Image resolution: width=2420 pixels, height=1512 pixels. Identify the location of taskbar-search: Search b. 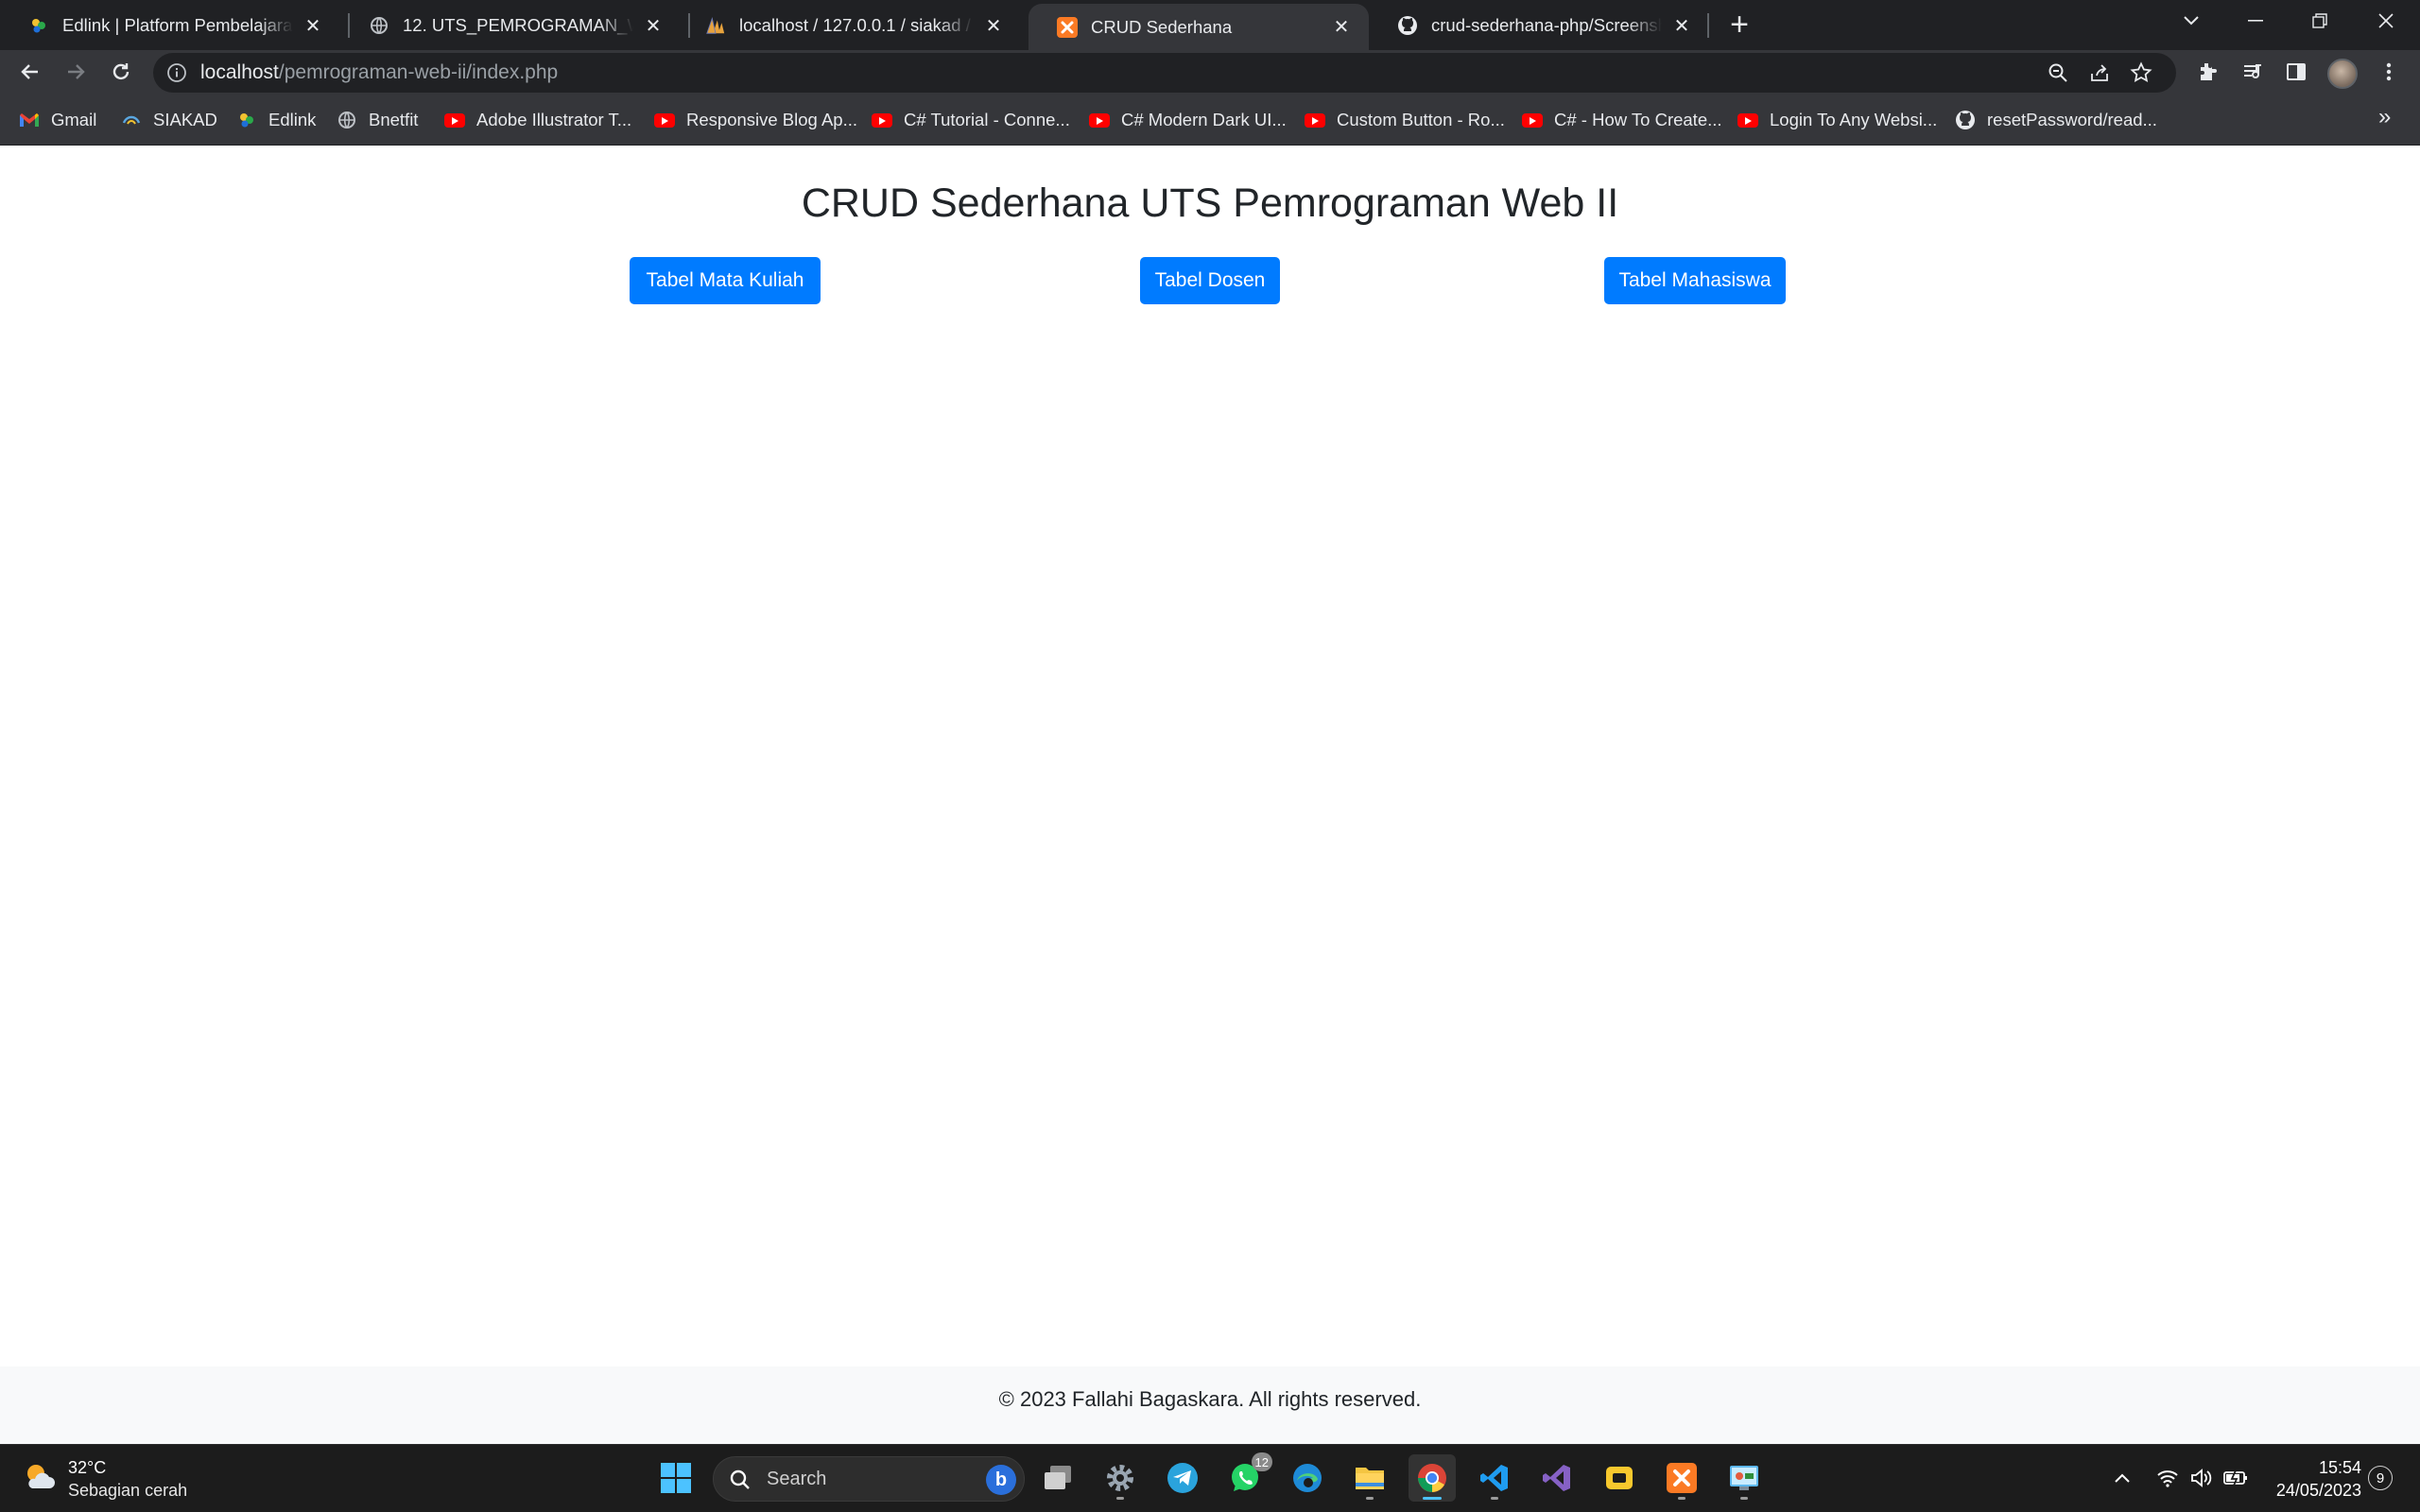
(869, 1479).